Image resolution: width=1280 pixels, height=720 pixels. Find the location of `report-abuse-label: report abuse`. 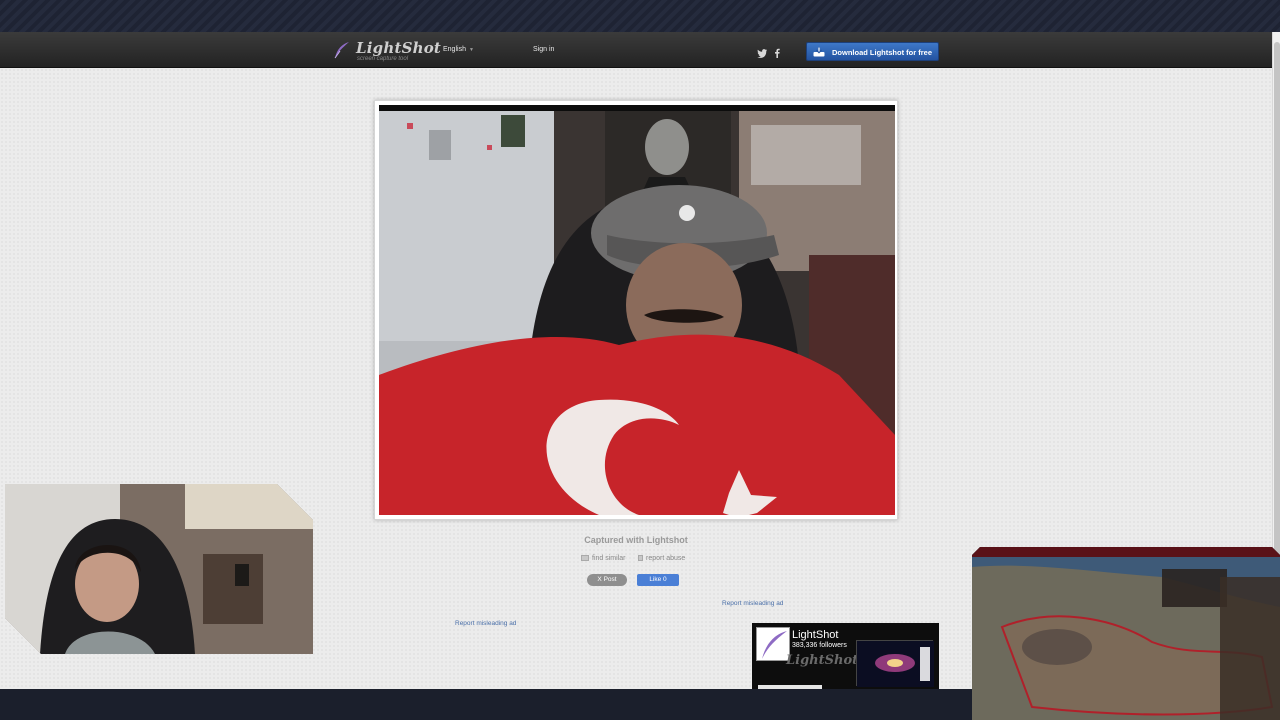

report-abuse-label: report abuse is located at coordinates (666, 558).